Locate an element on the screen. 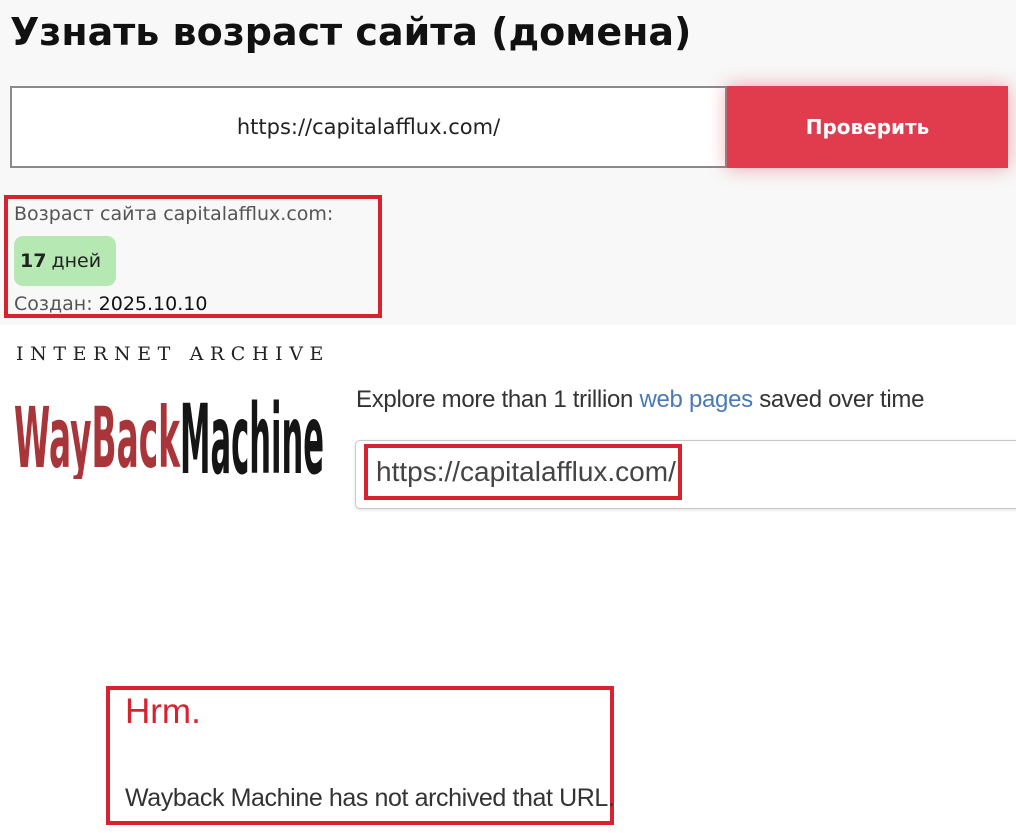 The width and height of the screenshot is (1016, 833). created-label: Создан: is located at coordinates (53, 304).